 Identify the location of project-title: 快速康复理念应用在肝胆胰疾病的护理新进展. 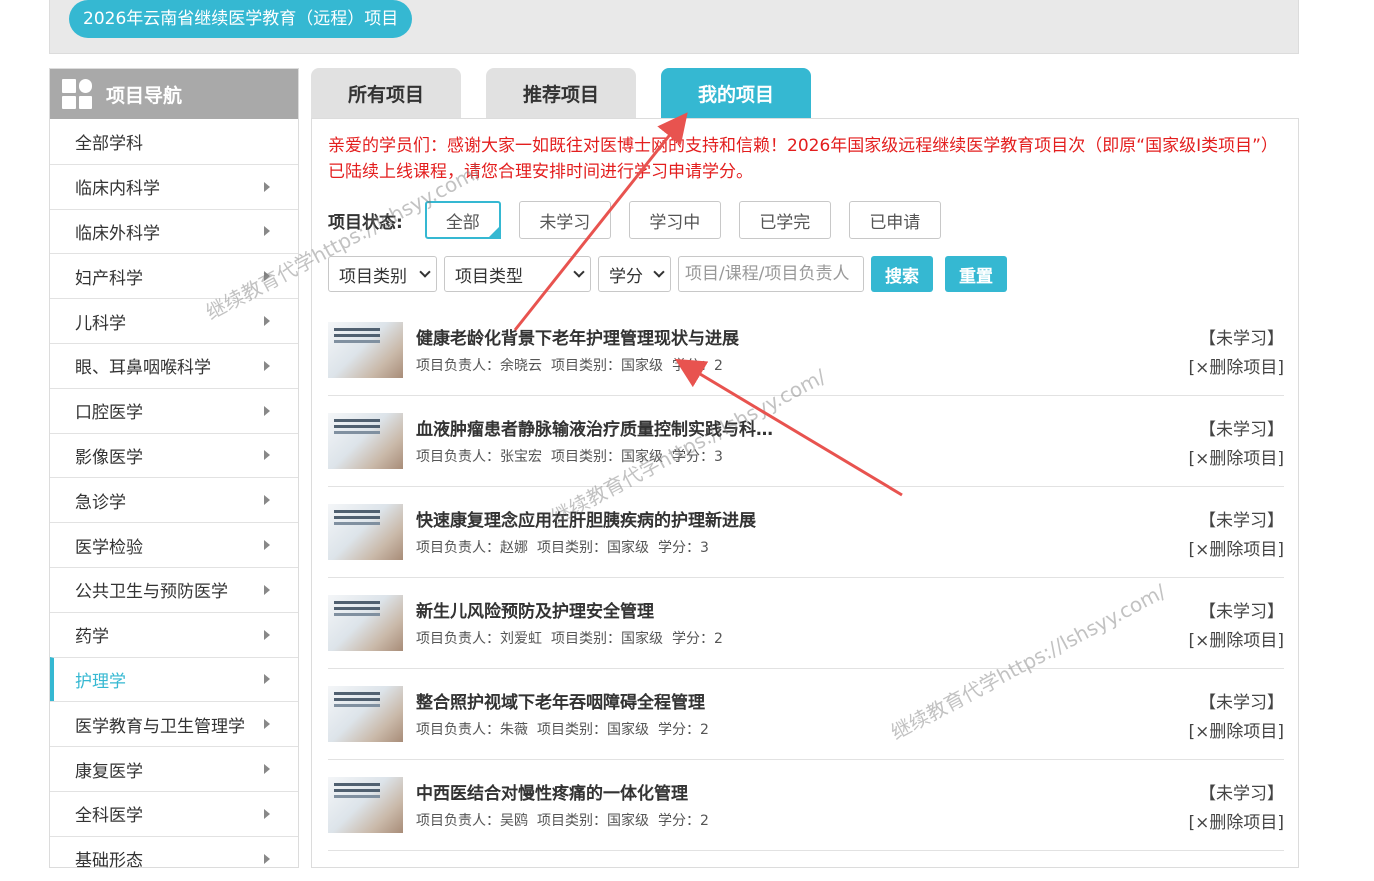
(586, 518).